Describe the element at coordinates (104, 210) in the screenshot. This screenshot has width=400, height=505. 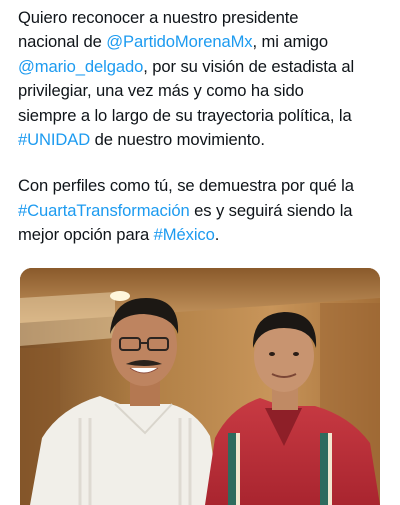
I see `hashtag-cuartatransformacion-link: #CuartaTransformación` at that location.